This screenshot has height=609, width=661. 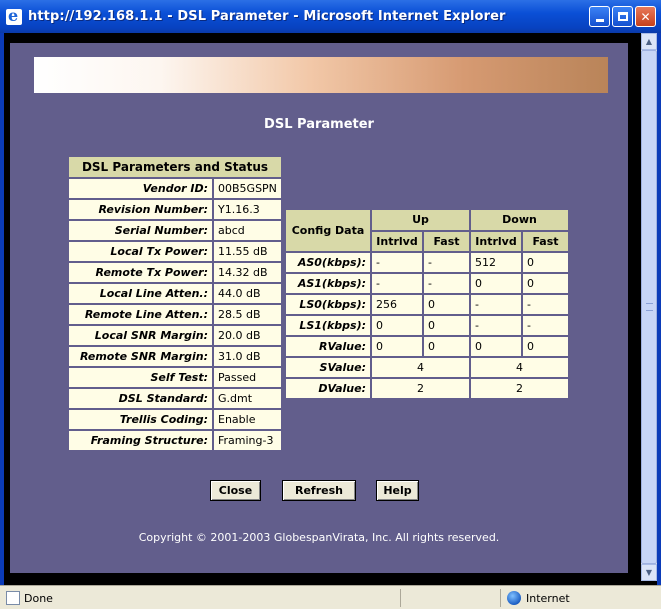 What do you see at coordinates (175, 167) in the screenshot?
I see `status-table-header: DSL Parameters and Status` at bounding box center [175, 167].